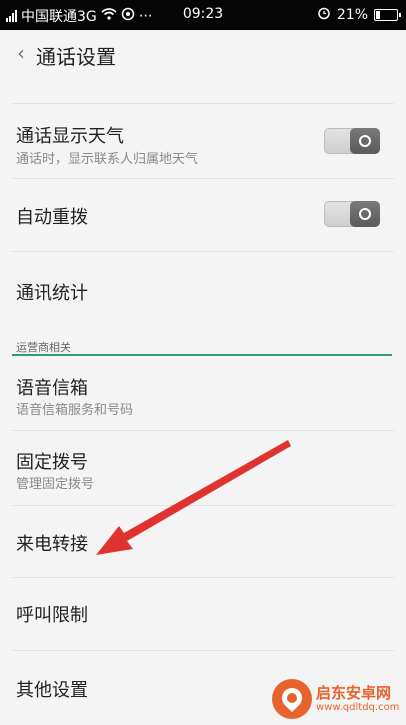 This screenshot has width=406, height=725. Describe the element at coordinates (107, 159) in the screenshot. I see `setting-subtitle: 通话时，显示联系人归属地天气` at that location.